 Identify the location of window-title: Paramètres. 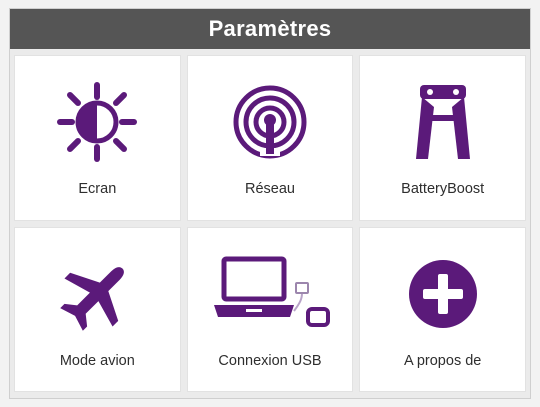
(270, 28).